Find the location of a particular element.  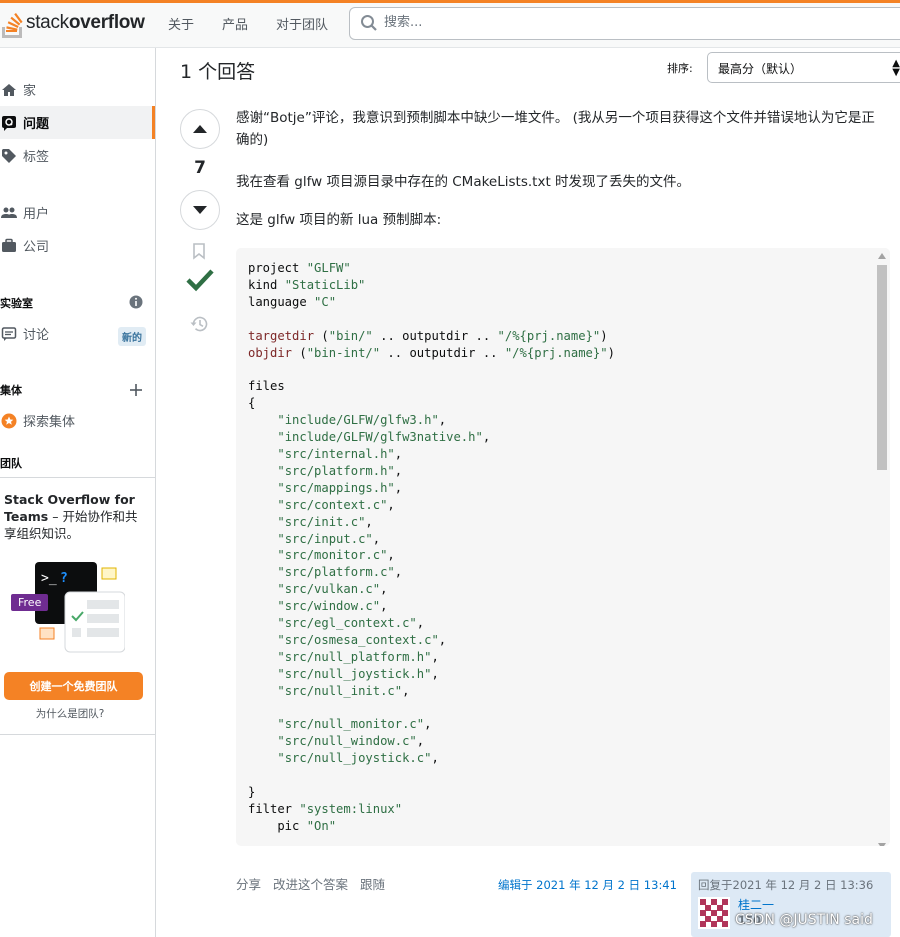

sidebar-item-questions: 问题 is located at coordinates (77, 122).